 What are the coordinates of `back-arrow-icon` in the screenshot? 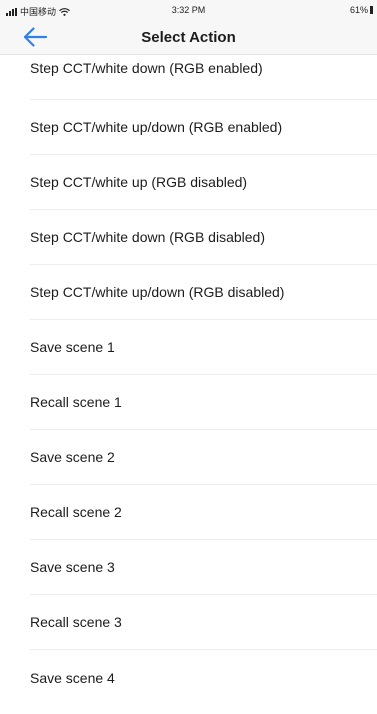 It's located at (35, 37).